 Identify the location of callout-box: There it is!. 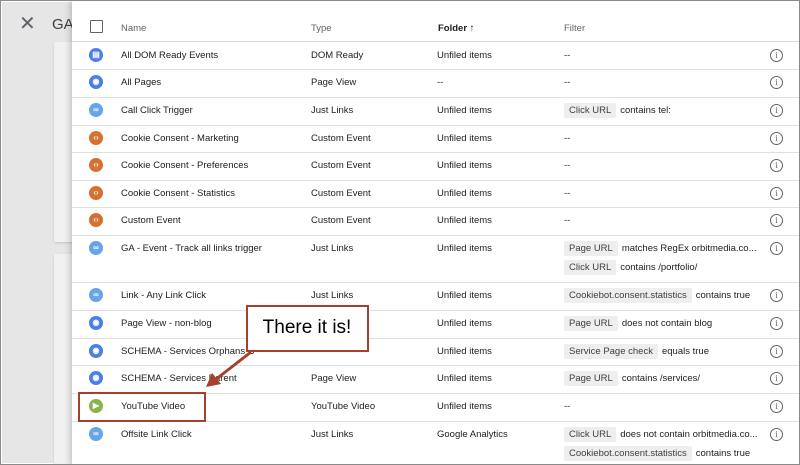
(307, 328).